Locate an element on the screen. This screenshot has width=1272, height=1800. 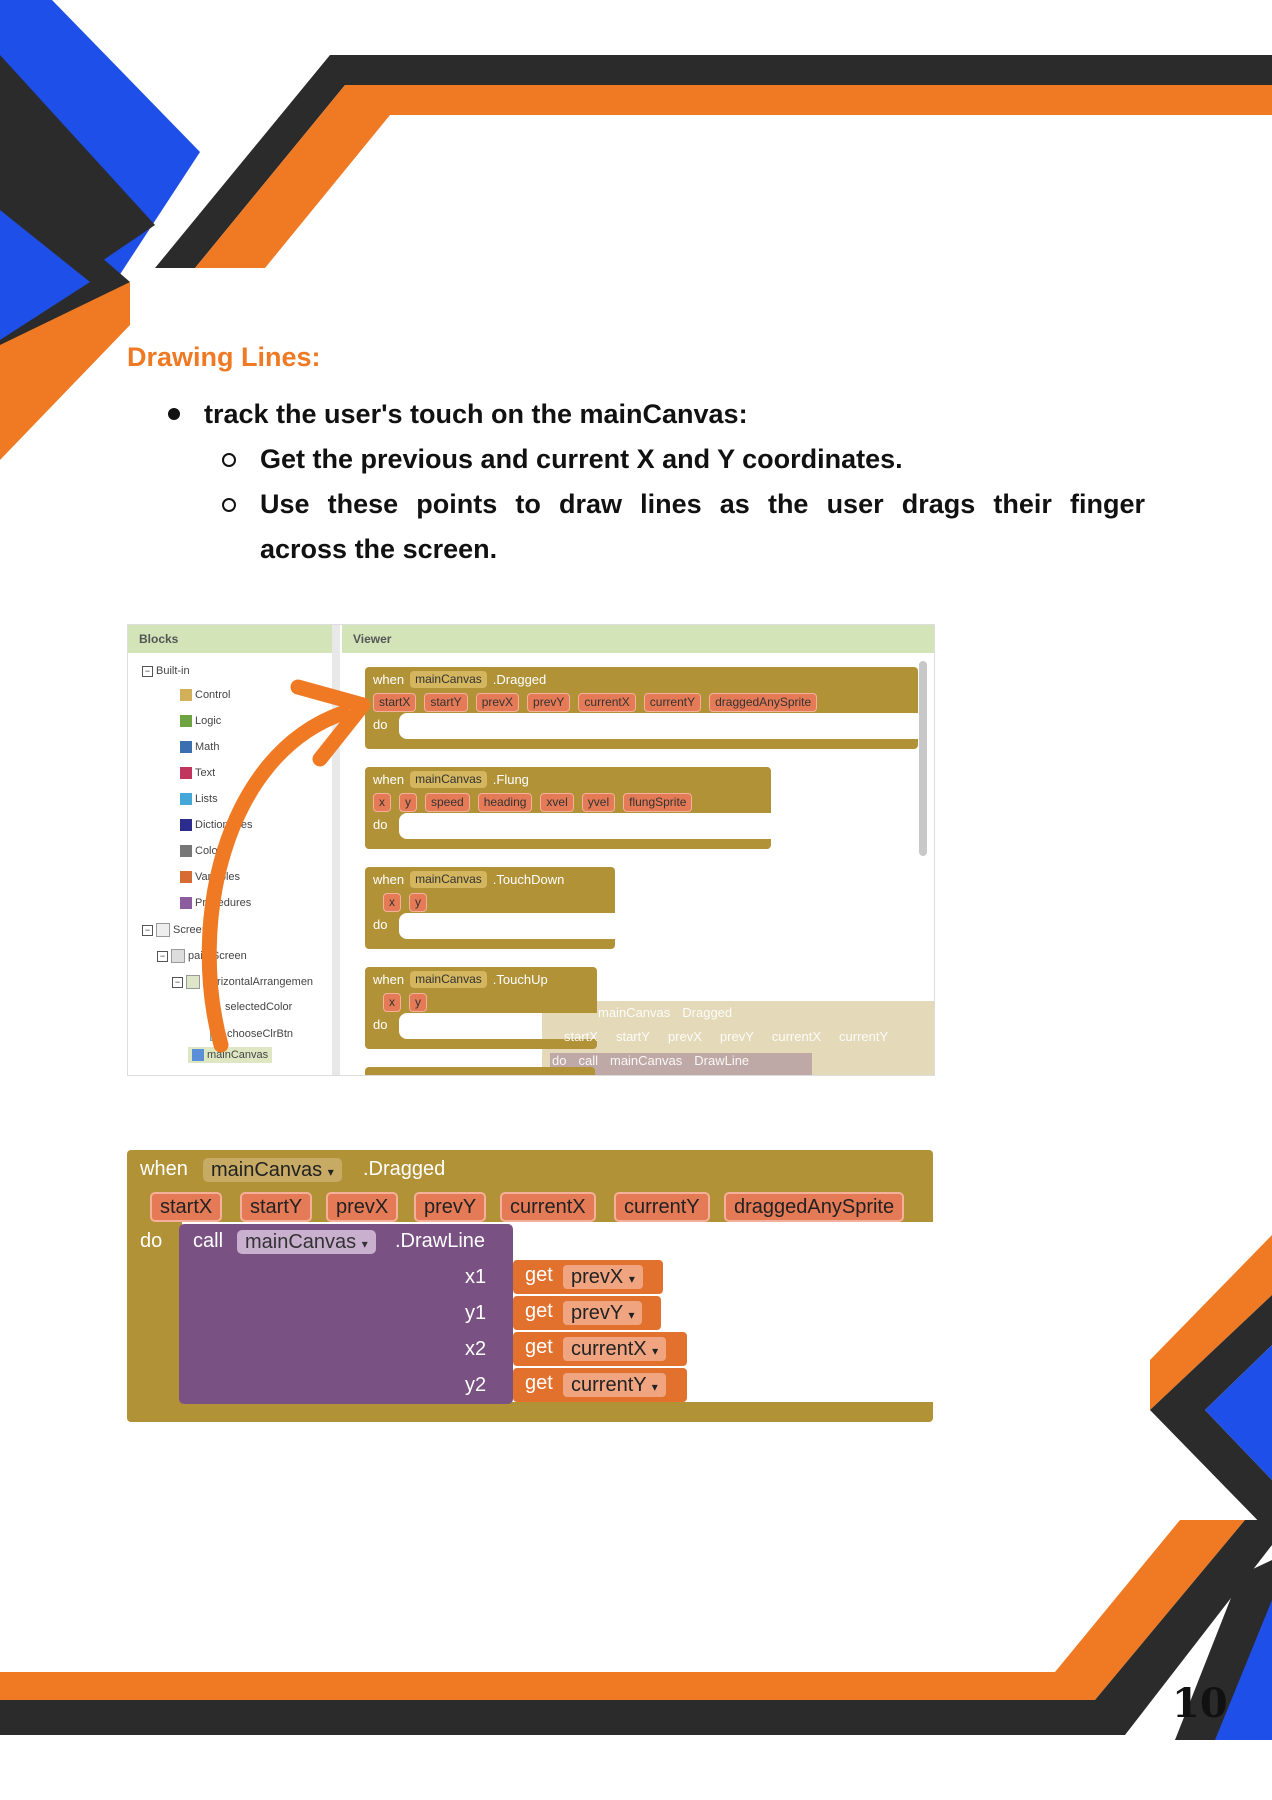
section-heading: Drawing Lines: is located at coordinates (224, 357).